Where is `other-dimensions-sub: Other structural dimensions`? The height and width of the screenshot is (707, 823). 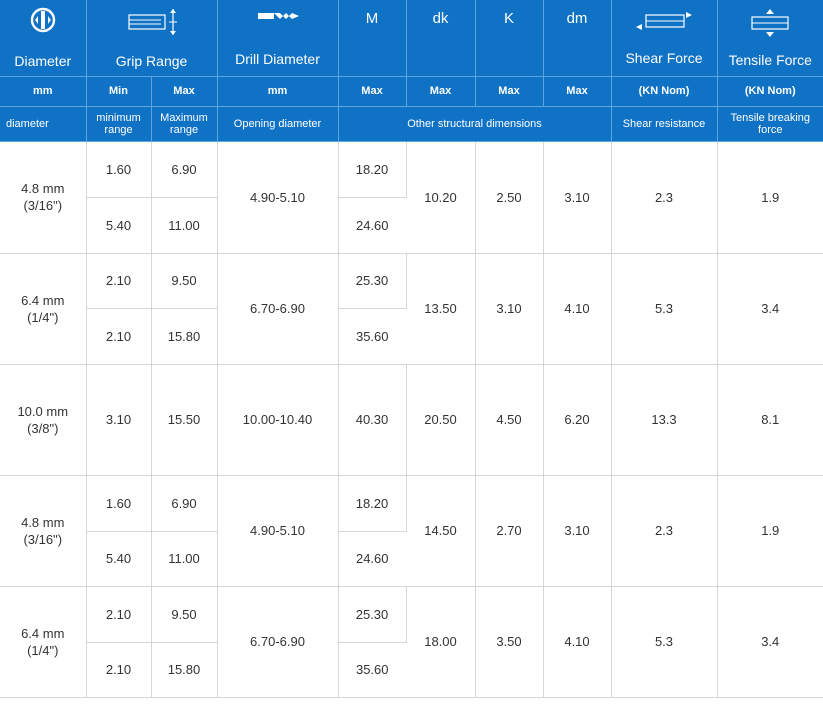 other-dimensions-sub: Other structural dimensions is located at coordinates (475, 124).